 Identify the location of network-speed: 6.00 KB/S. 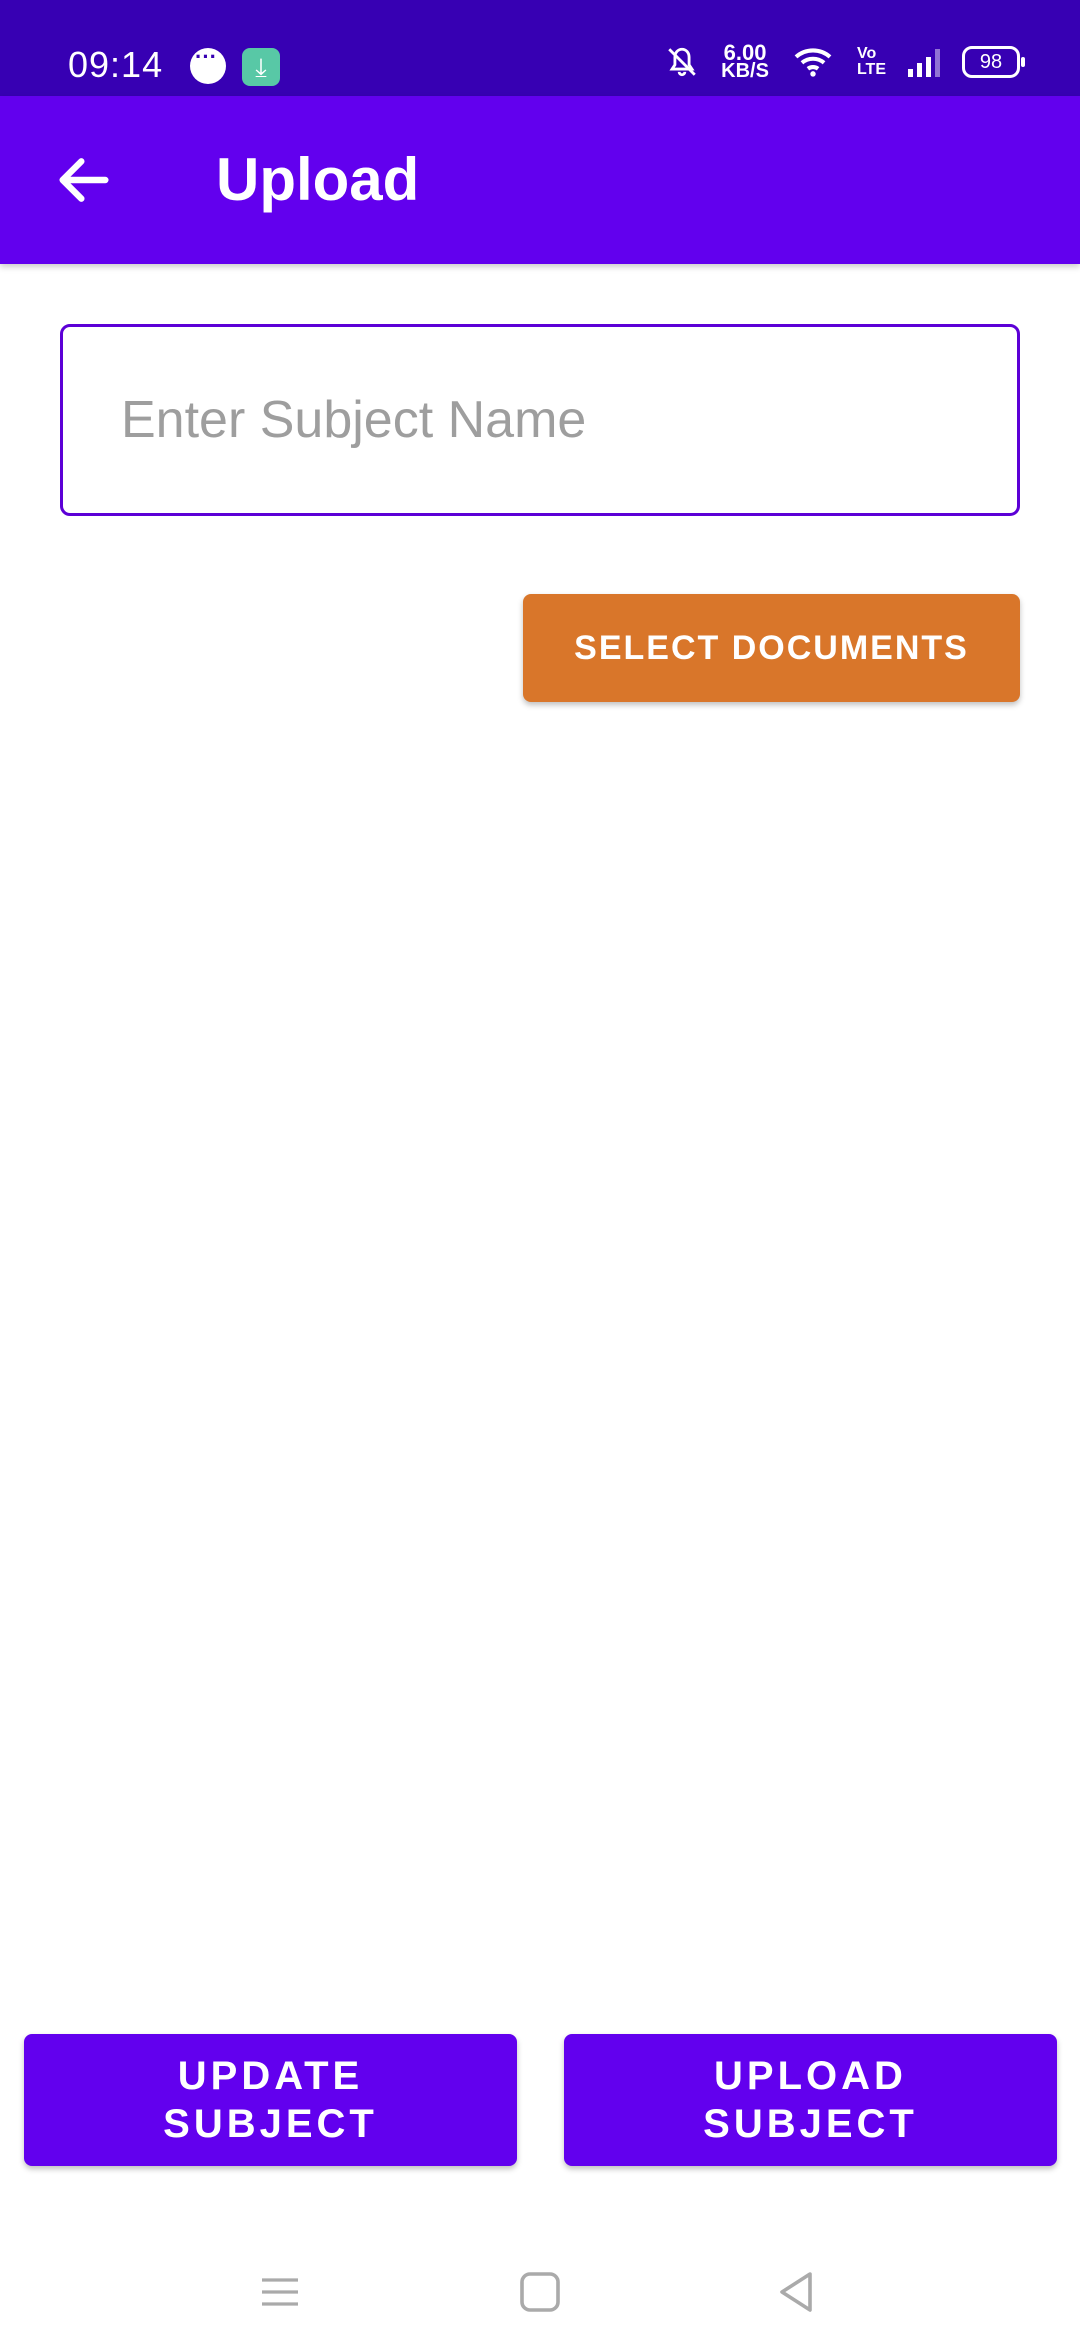
(745, 62).